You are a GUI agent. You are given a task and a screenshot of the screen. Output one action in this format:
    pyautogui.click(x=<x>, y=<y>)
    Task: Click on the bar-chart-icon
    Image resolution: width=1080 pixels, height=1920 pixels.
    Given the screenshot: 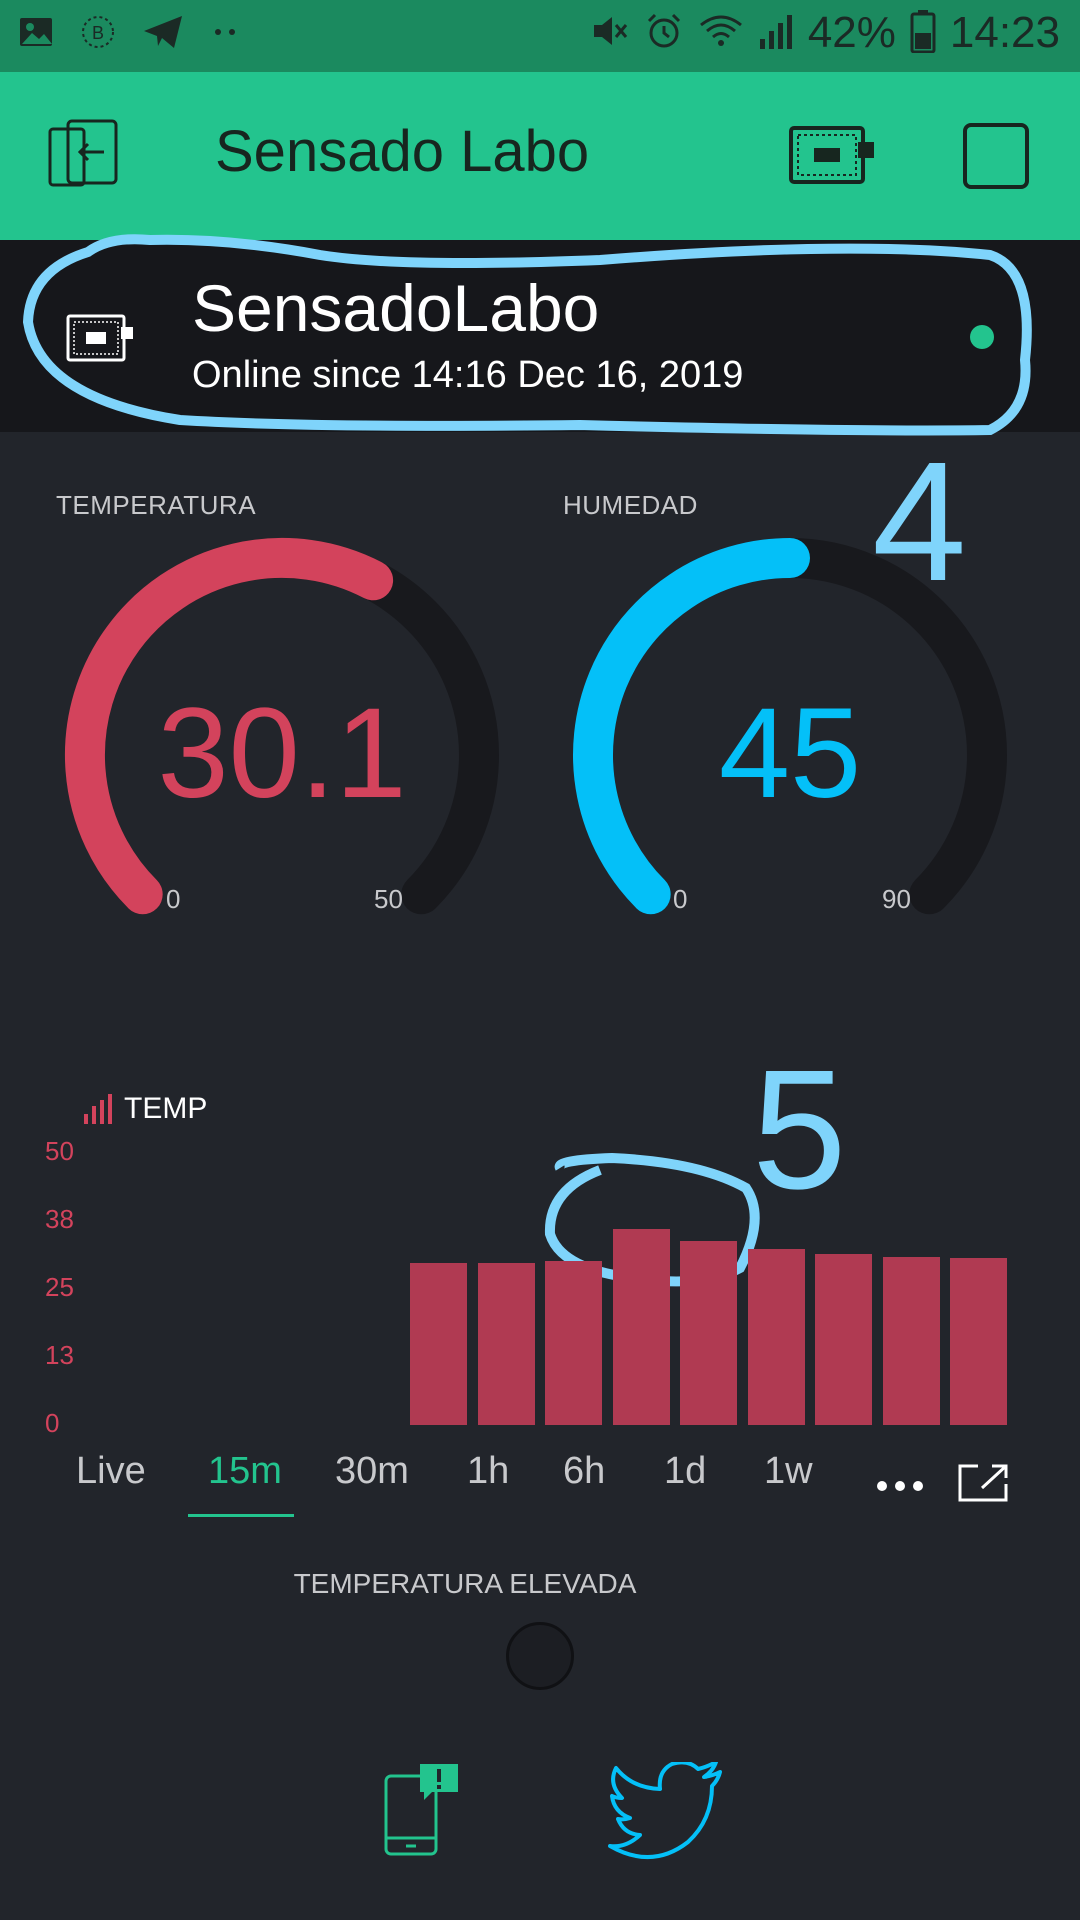 What is the action you would take?
    pyautogui.click(x=98, y=1109)
    